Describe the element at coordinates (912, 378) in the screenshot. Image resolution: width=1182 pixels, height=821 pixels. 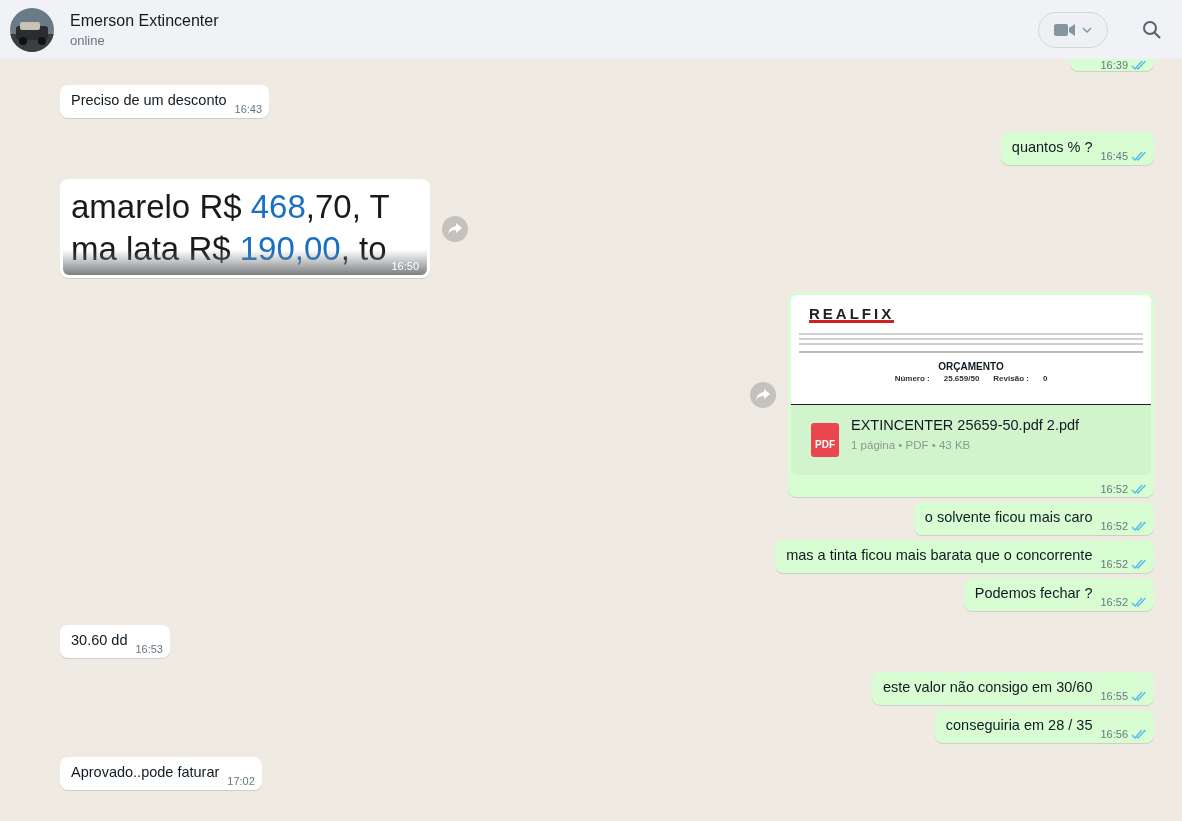
I see `document-label: Número :` at that location.